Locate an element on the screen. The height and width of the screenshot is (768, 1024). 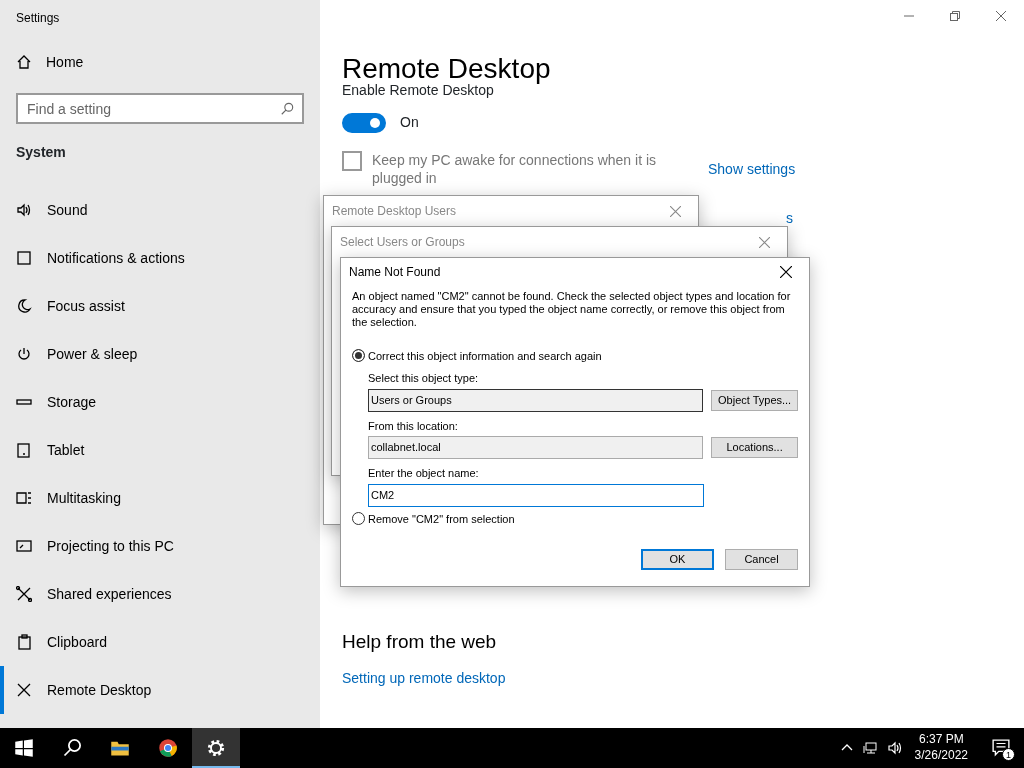
sidebar-item: Focus assist is located at coordinates (152, 306).